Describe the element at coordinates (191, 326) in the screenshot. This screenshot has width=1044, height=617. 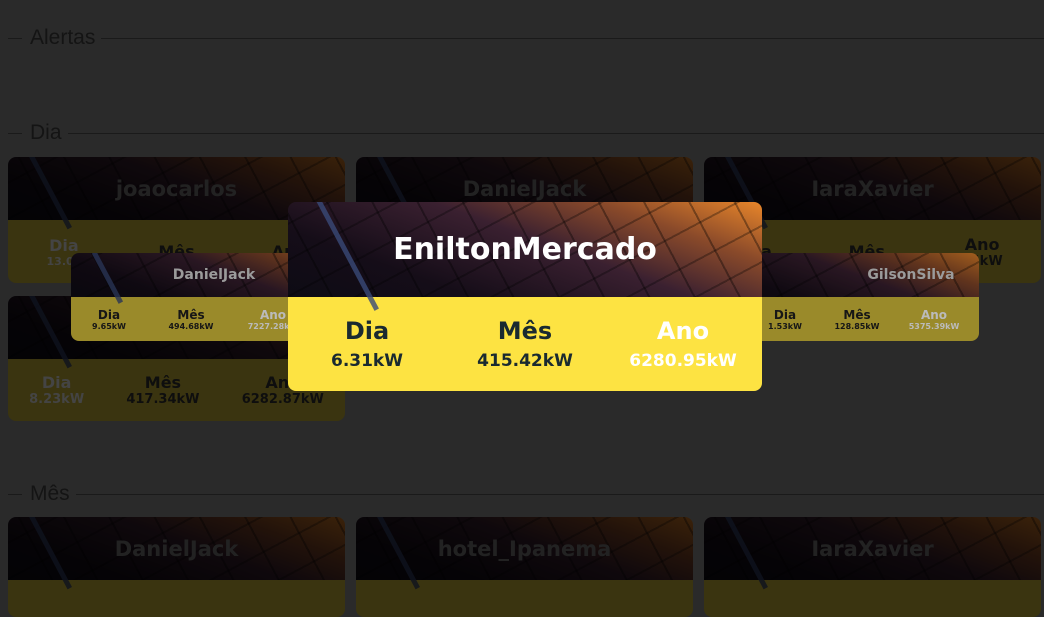
I see `stat-value: 494.68kW` at that location.